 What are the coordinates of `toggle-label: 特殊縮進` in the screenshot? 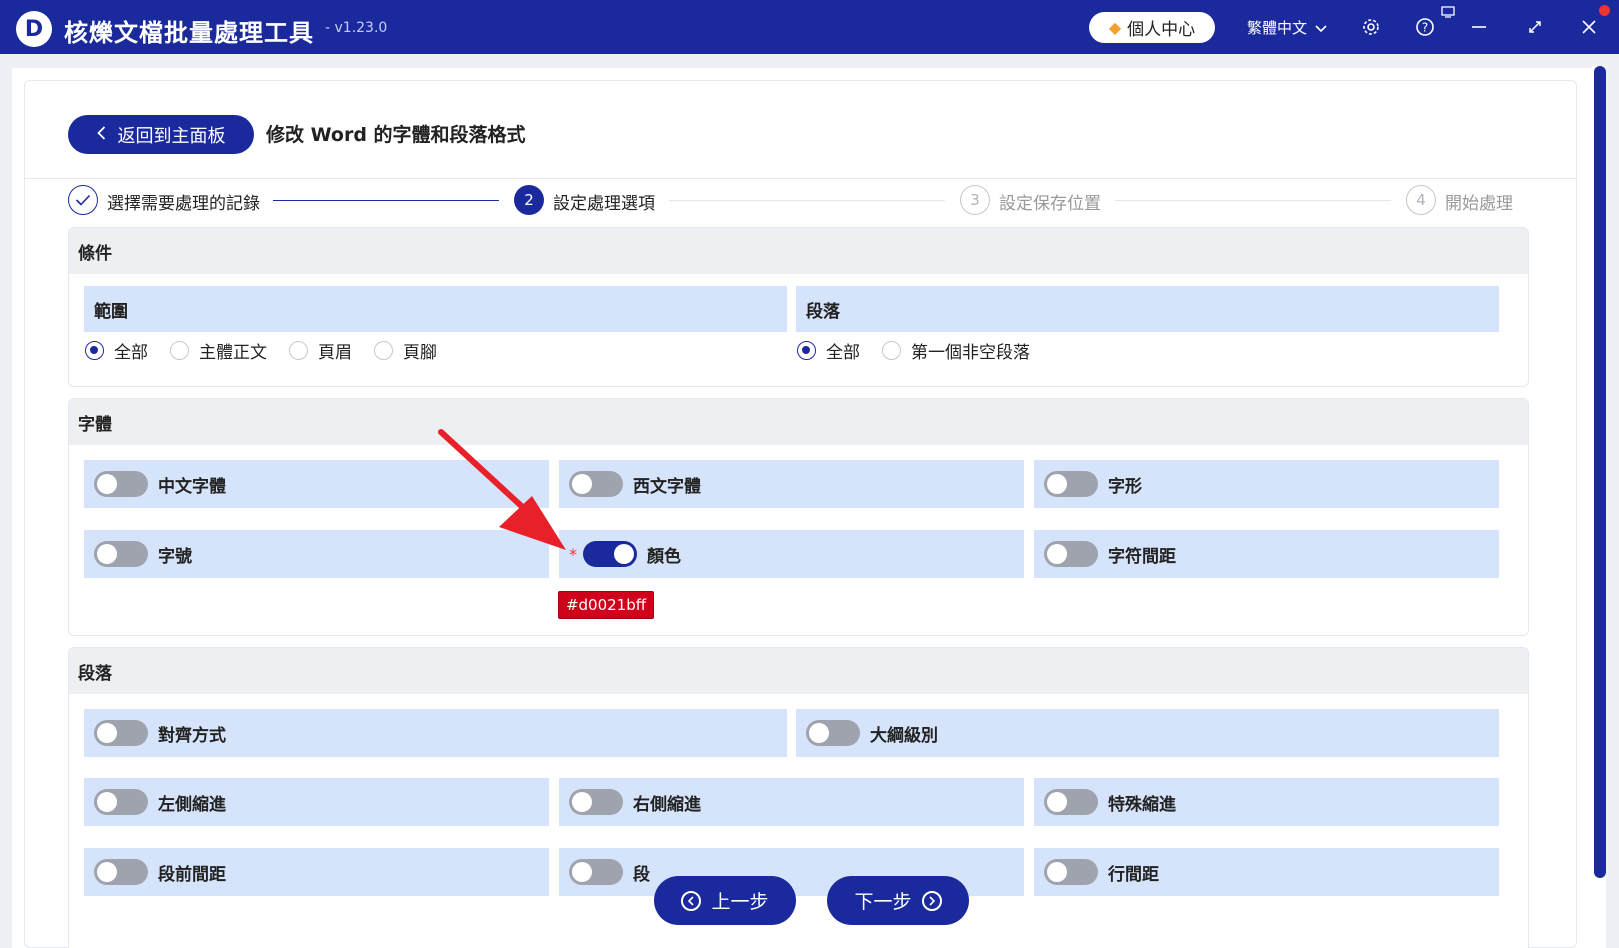 It's located at (1142, 804).